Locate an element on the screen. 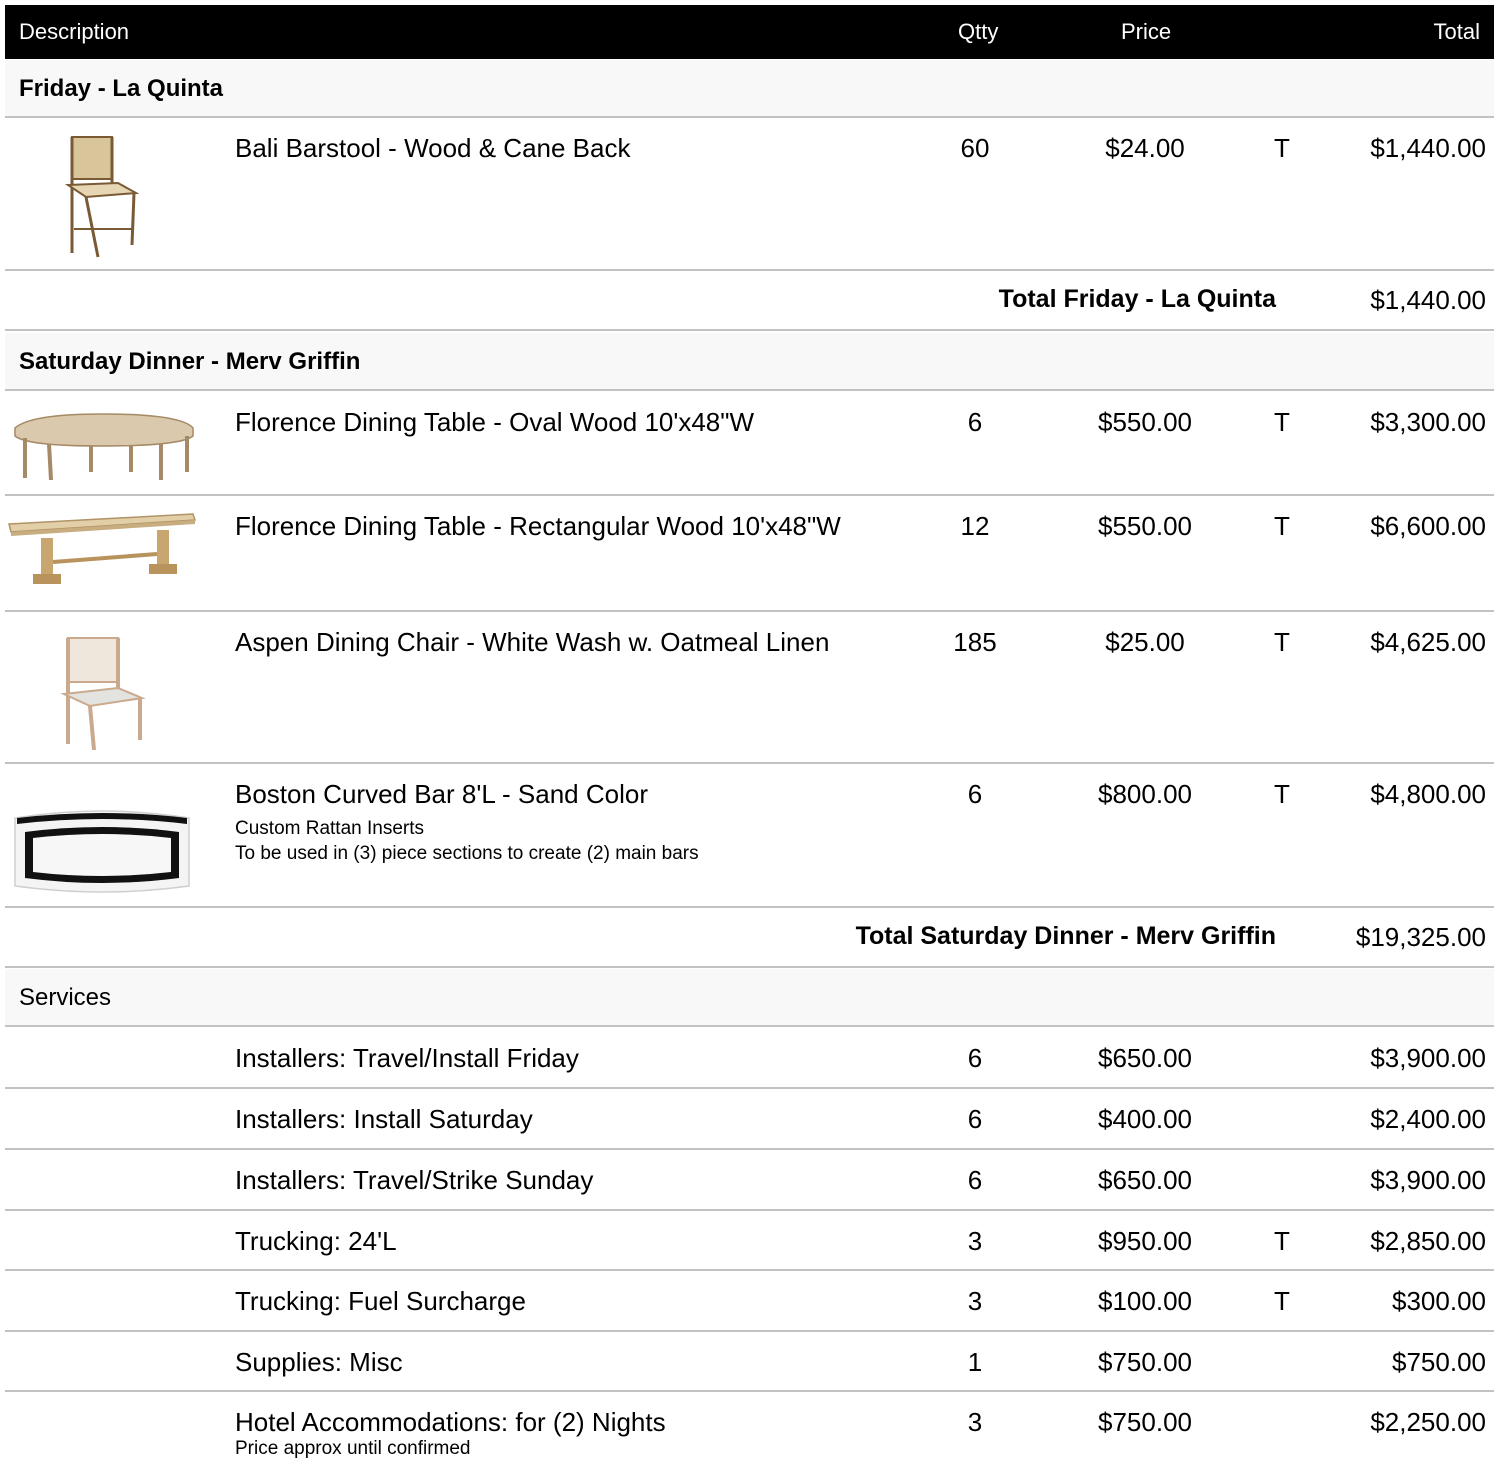 This screenshot has height=1470, width=1504. table-header: Description Qtty Price Total is located at coordinates (749, 32).